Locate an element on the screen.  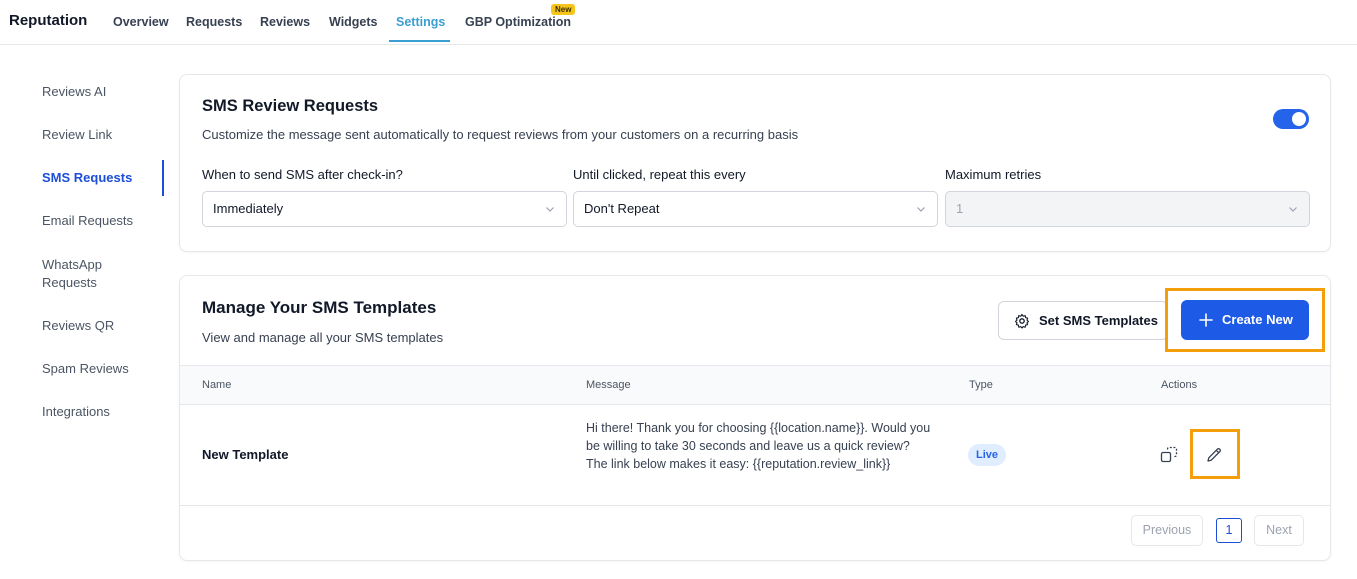
repeat-select: Don't Repeat is located at coordinates (755, 209).